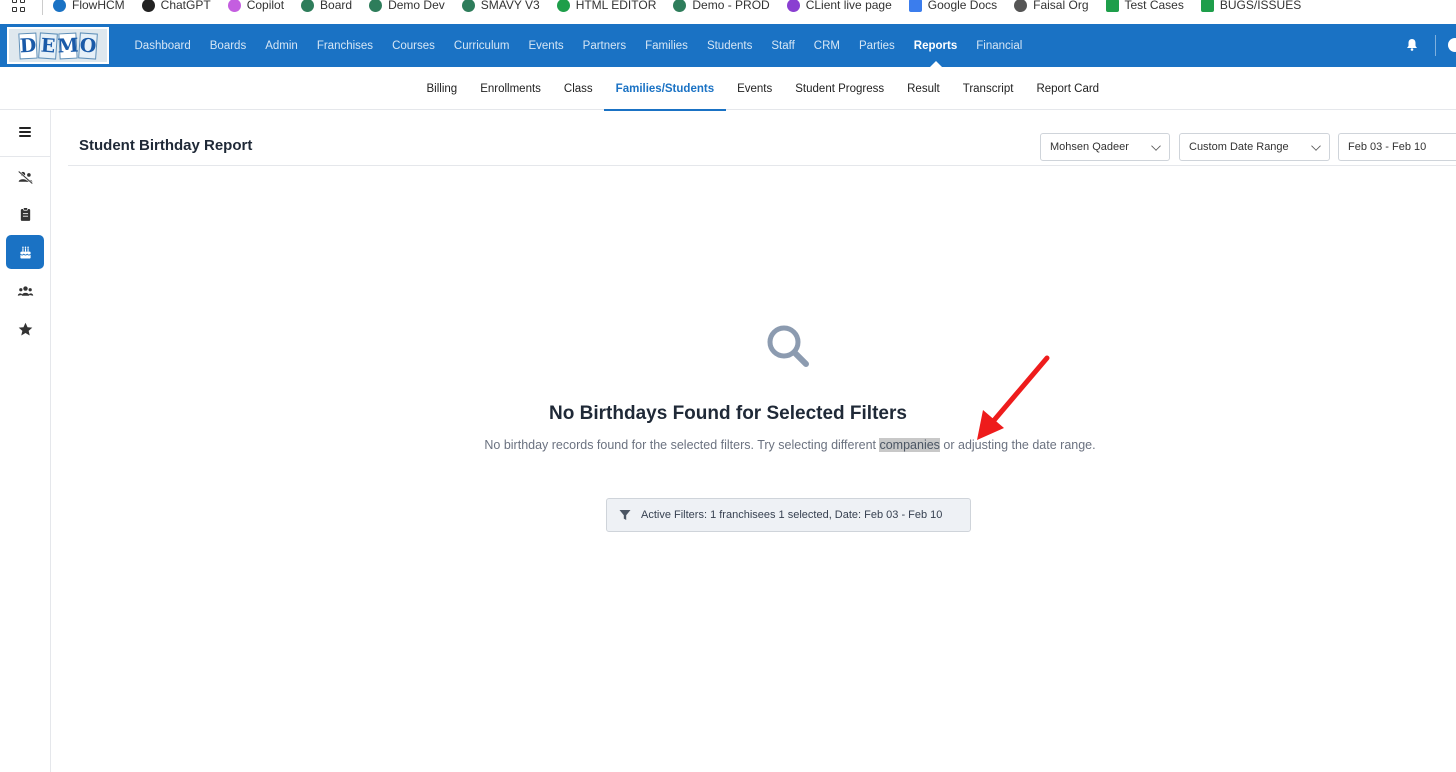 The height and width of the screenshot is (772, 1456). I want to click on tab-enrollments: Enrollments, so click(511, 88).